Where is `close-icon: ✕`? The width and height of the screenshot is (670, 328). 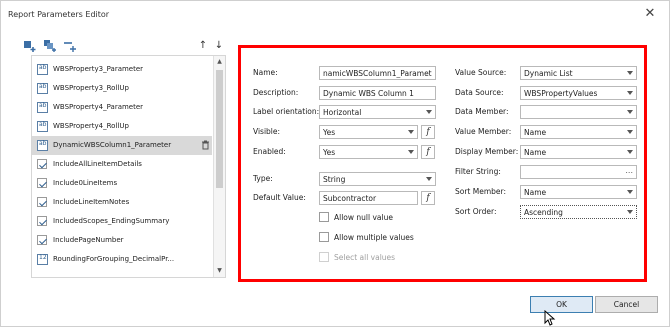
close-icon: ✕ is located at coordinates (650, 14).